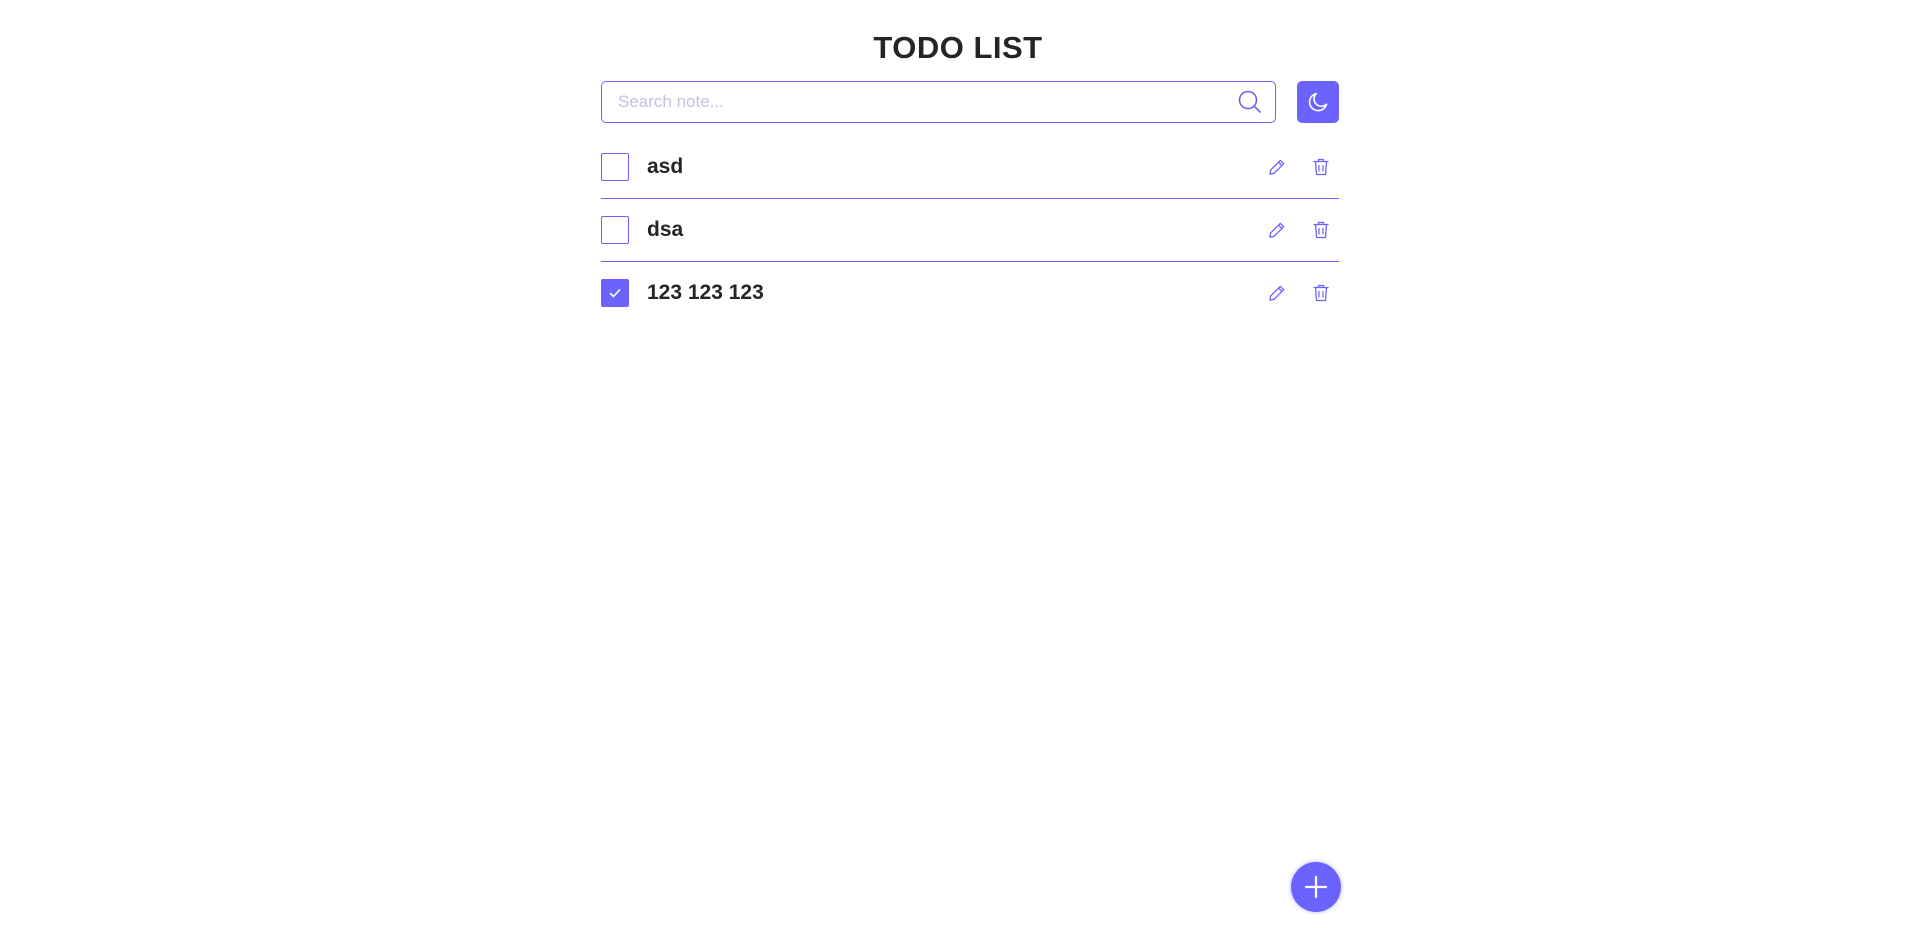  What do you see at coordinates (970, 293) in the screenshot?
I see `todo-item: 123 123 123` at bounding box center [970, 293].